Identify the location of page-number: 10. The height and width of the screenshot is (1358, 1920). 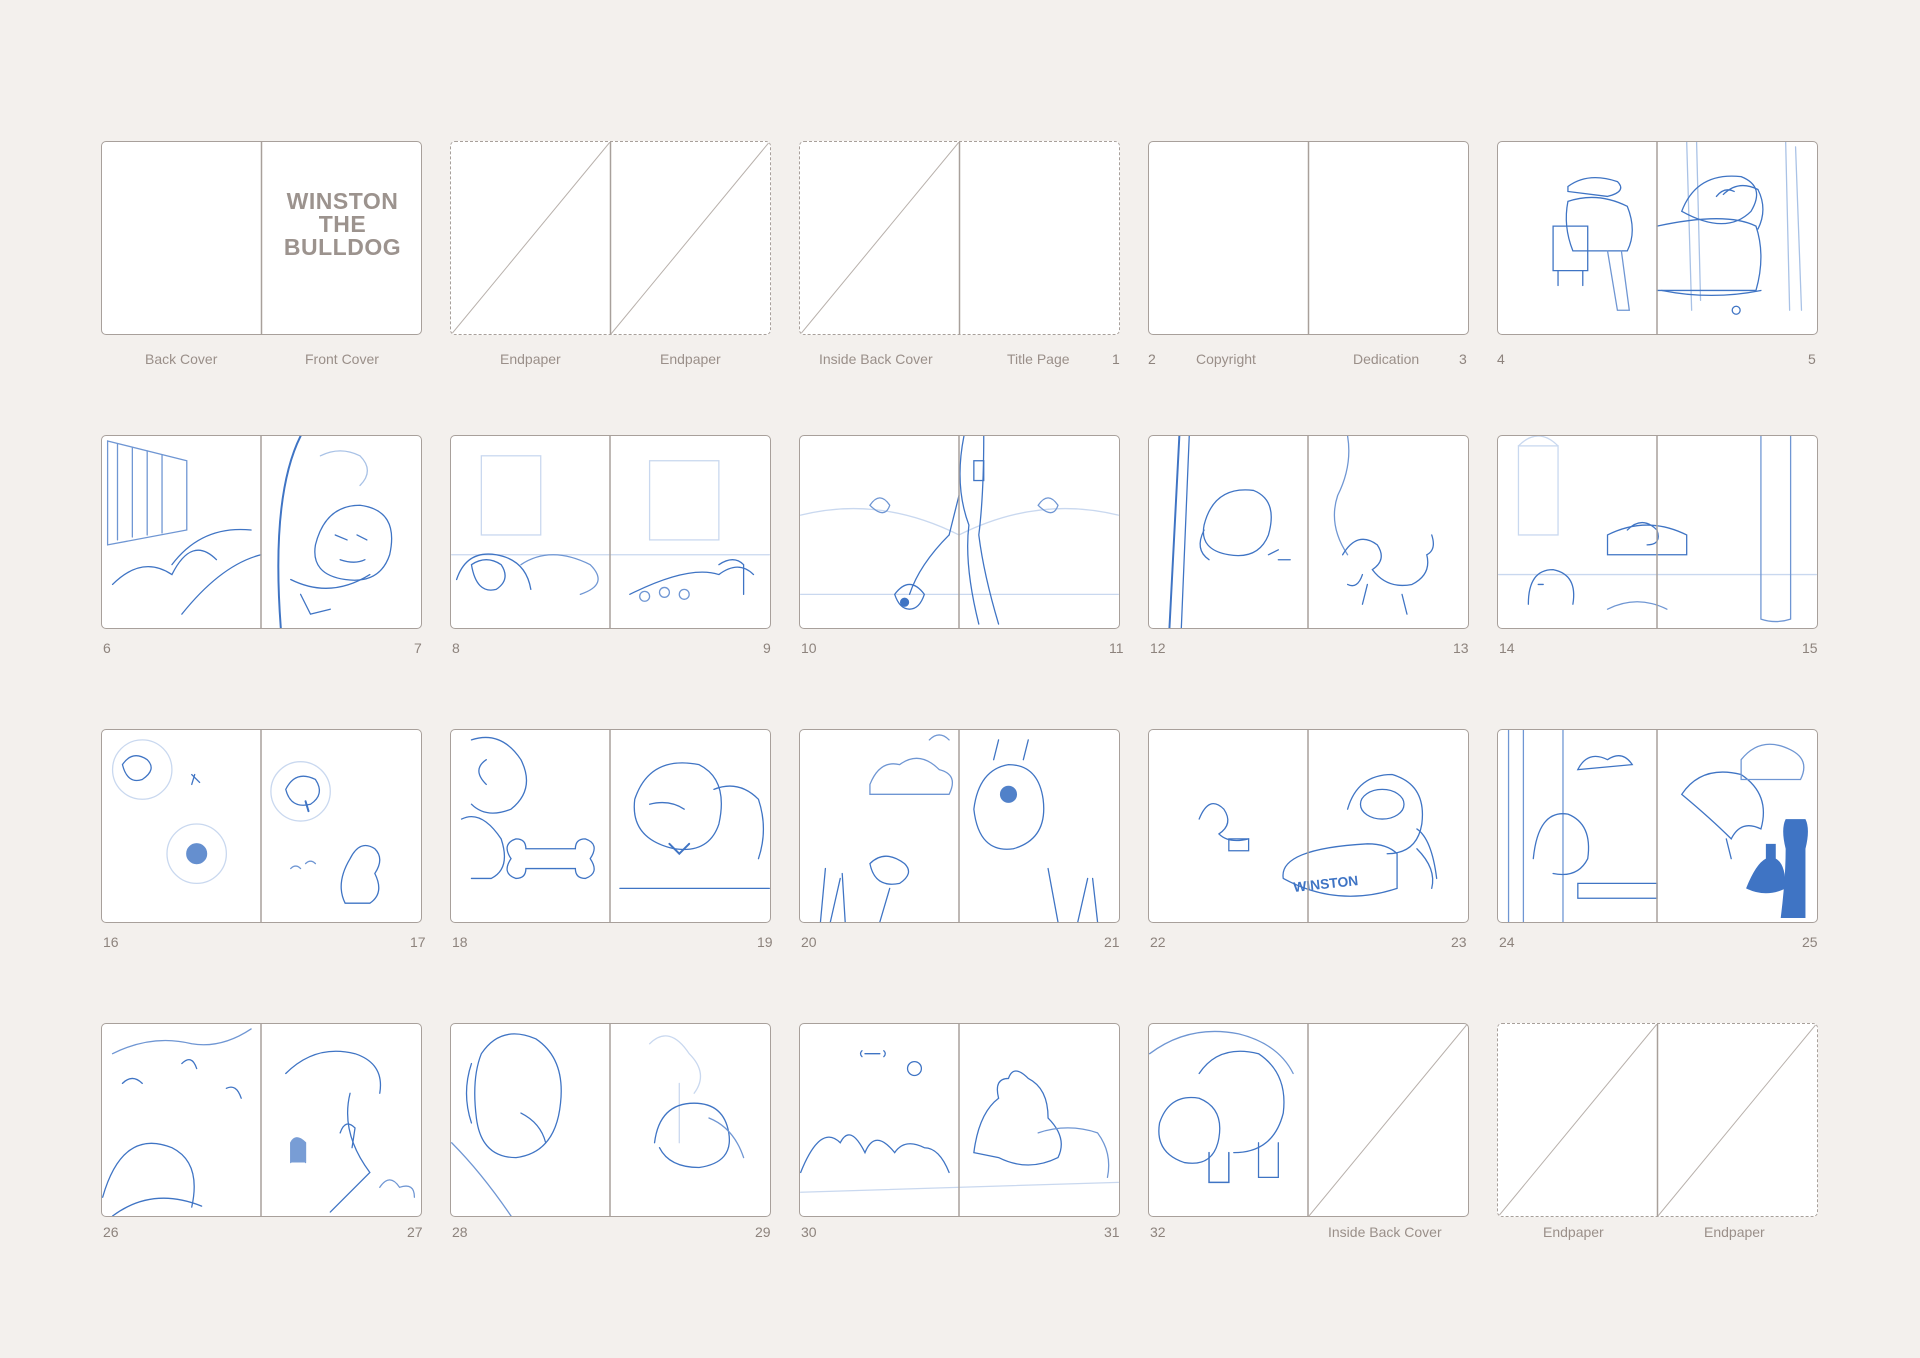
(809, 648).